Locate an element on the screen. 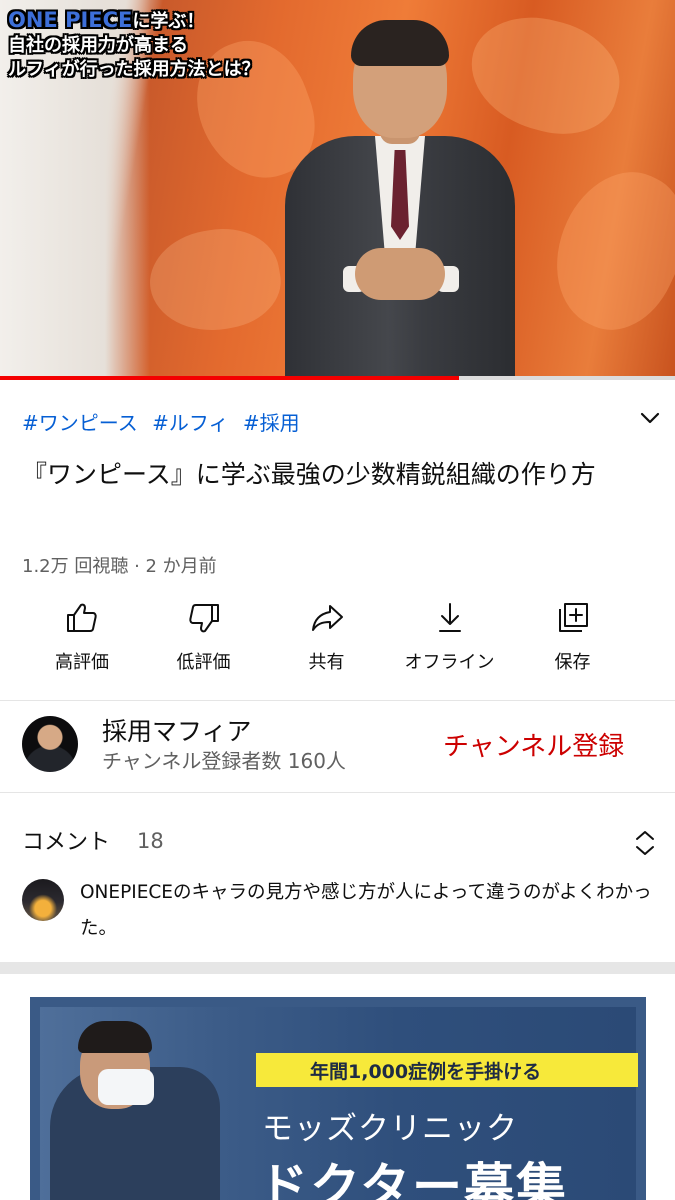  channel-avatar is located at coordinates (50, 744).